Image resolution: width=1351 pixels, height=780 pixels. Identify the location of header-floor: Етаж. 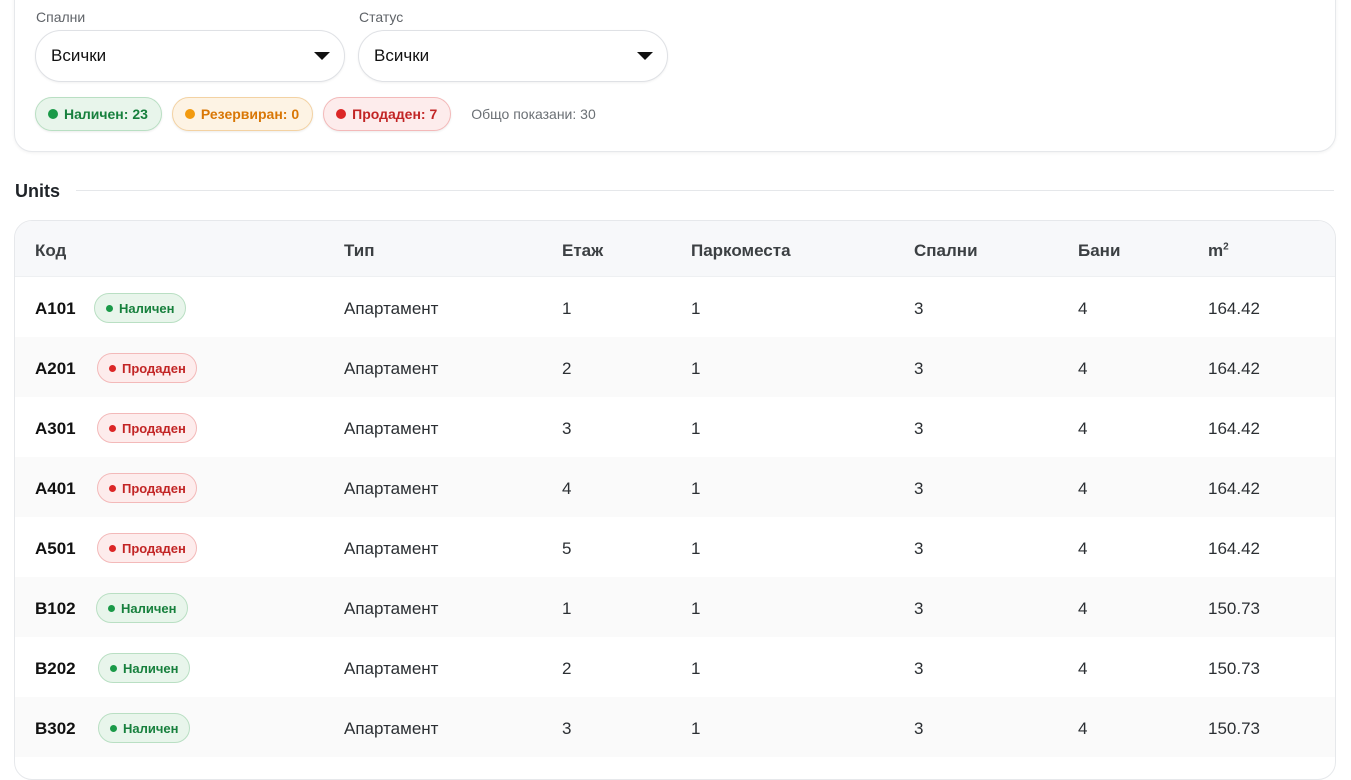
(582, 251).